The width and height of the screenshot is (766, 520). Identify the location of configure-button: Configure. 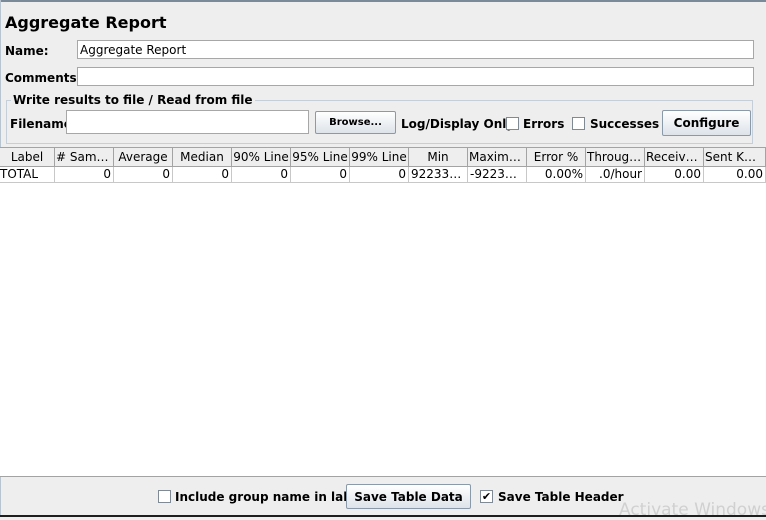
(706, 123).